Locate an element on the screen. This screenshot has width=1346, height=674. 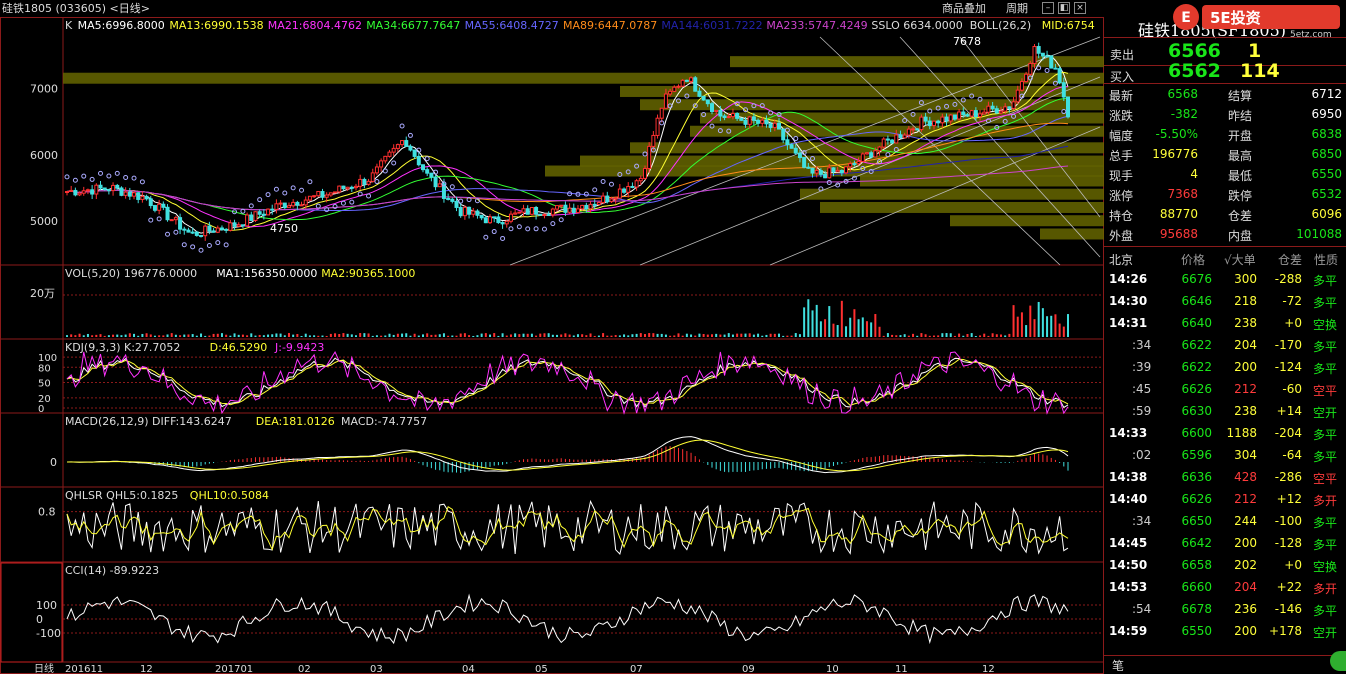
bid-row: 买入 6562 114 is located at coordinates (1228, 72).